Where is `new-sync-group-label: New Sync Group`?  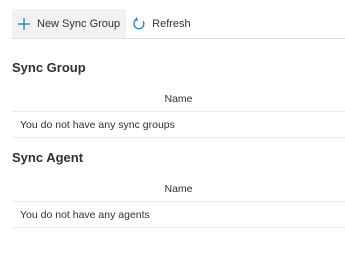 new-sync-group-label: New Sync Group is located at coordinates (79, 23).